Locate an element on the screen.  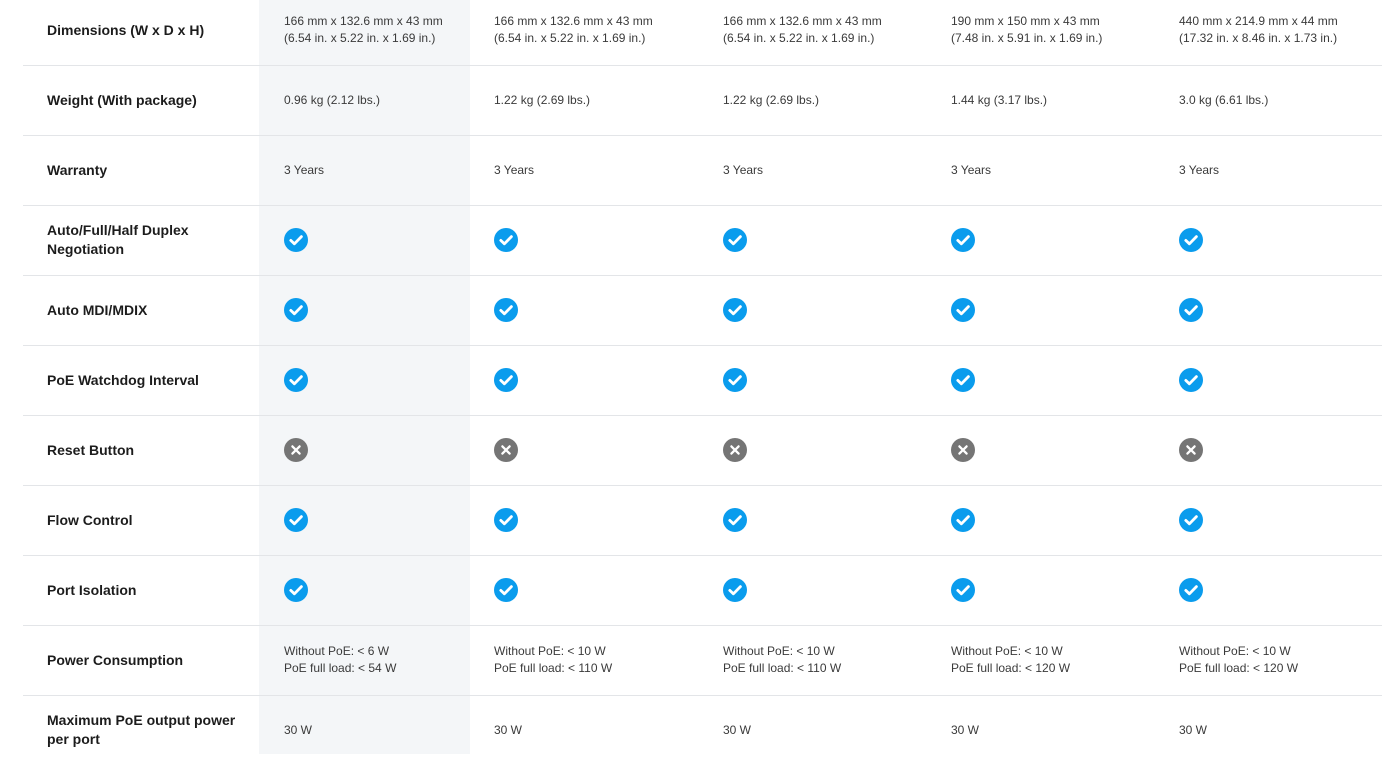
row-label-auto-full-half-duplex-negotiation: Auto/Full/Half Duplex Negotiation is located at coordinates (118, 239).